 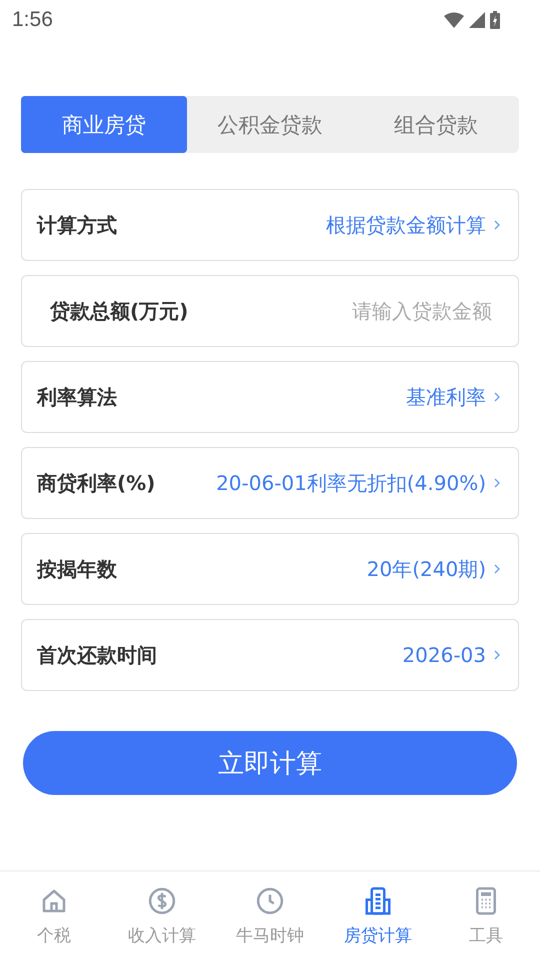 I want to click on field-label: 贷款总额(万元), so click(x=118, y=311).